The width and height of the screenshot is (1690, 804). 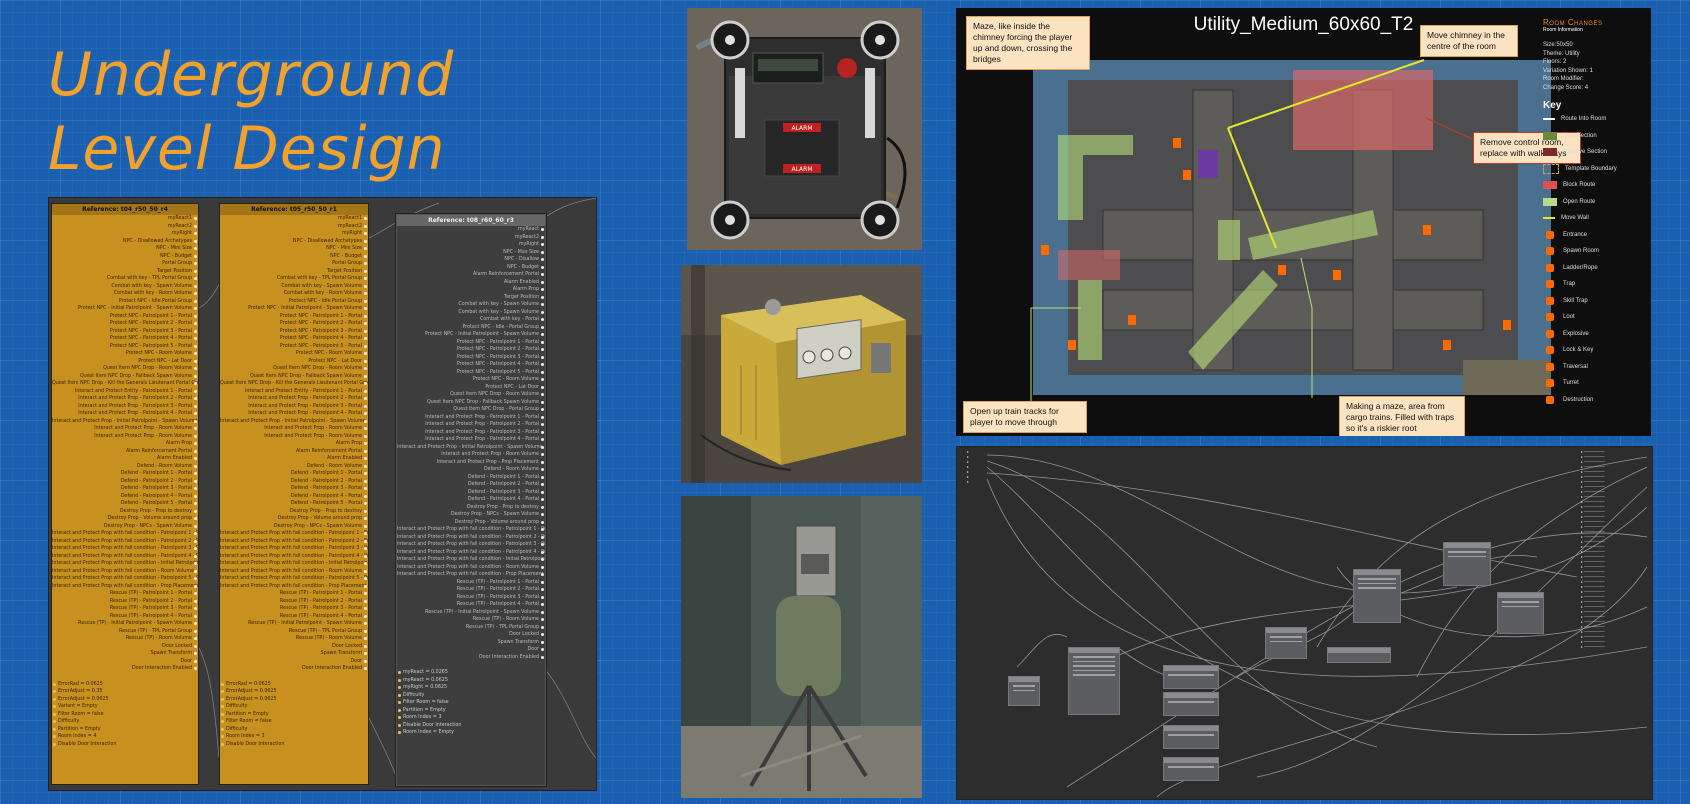 What do you see at coordinates (471, 260) in the screenshot?
I see `node-output-pin: NPC - Disallow` at bounding box center [471, 260].